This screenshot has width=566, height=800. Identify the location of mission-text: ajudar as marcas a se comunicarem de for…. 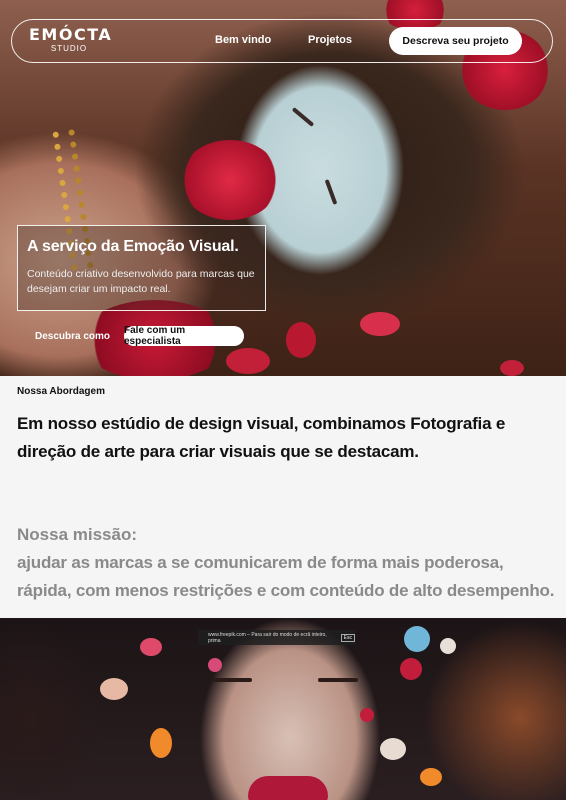
(286, 576).